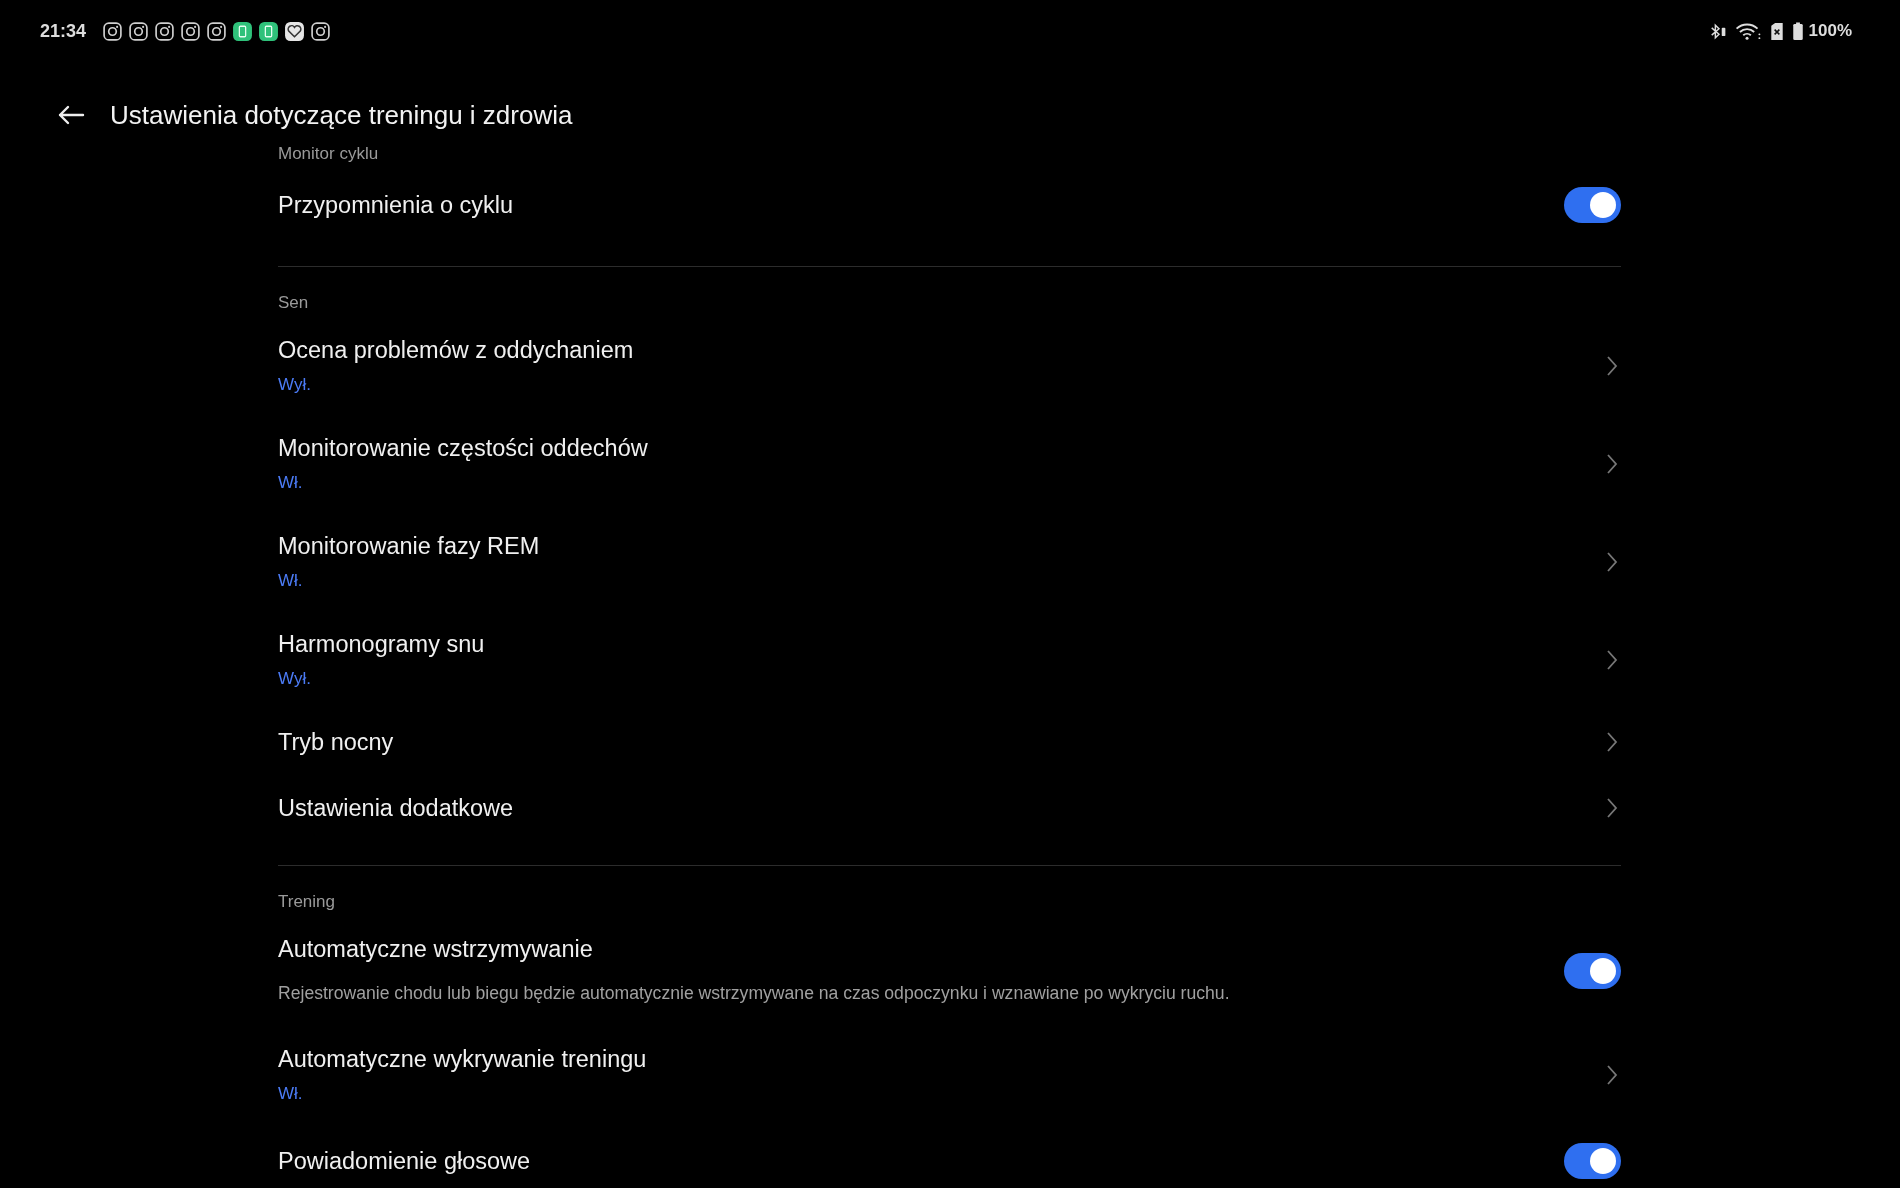 The height and width of the screenshot is (1188, 1900). Describe the element at coordinates (754, 993) in the screenshot. I see `setting-description: Rejestrowanie chodu lub biegu będzie automatycznie wstrzymywane na czas odpoczynku i wznawiane po wykryciu ruchu.` at that location.